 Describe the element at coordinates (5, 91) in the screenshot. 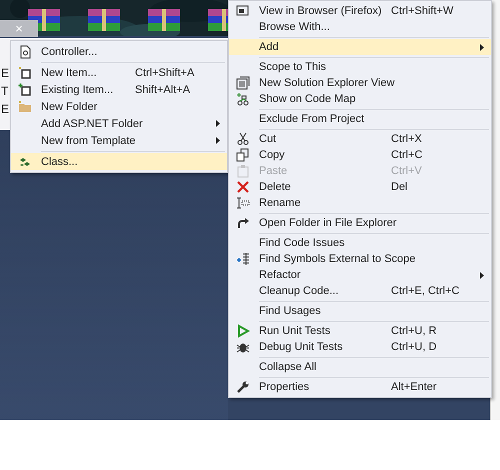

I see `editor-text: T` at that location.